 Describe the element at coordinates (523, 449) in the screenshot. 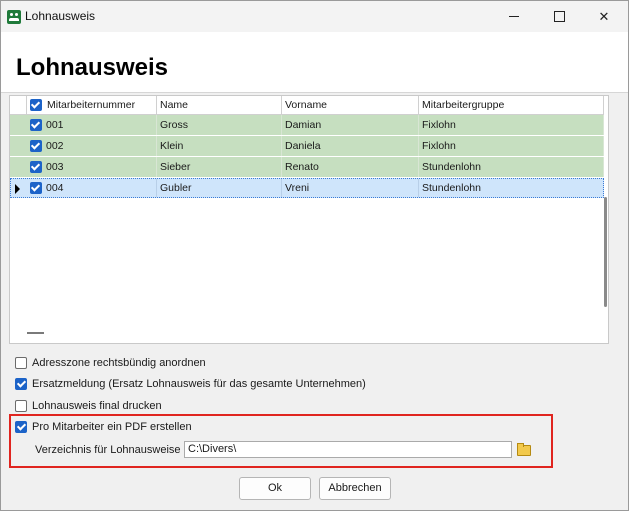

I see `folder-icon` at that location.